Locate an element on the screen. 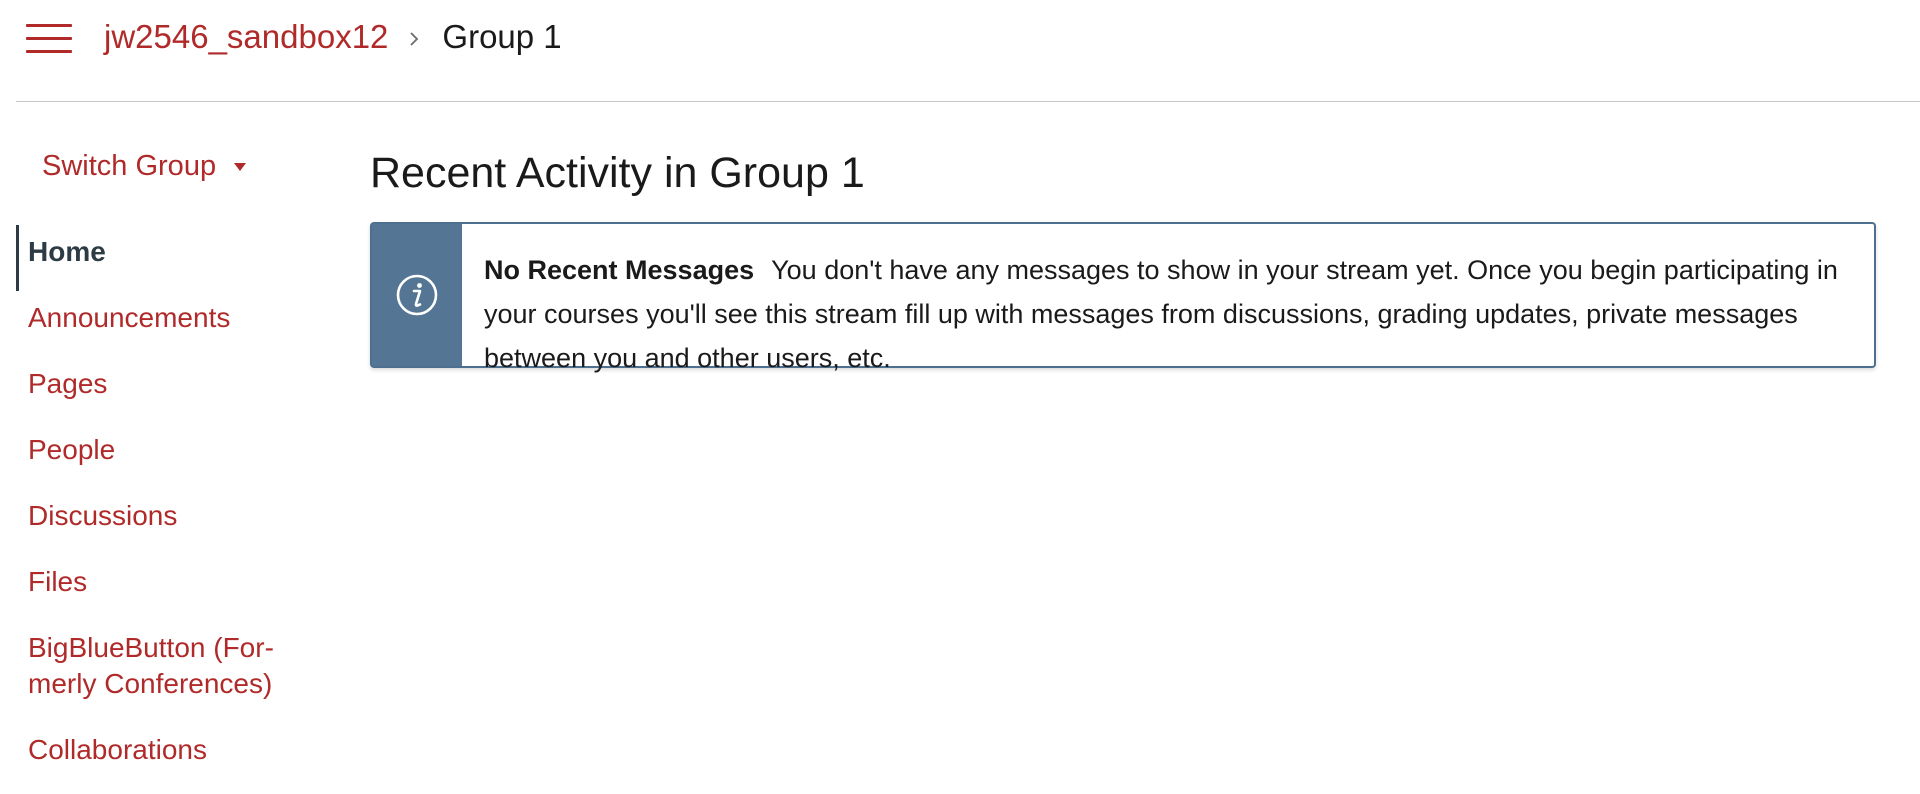 The image size is (1920, 794). sidebar-item-collaborations: Collaborations is located at coordinates (176, 750).